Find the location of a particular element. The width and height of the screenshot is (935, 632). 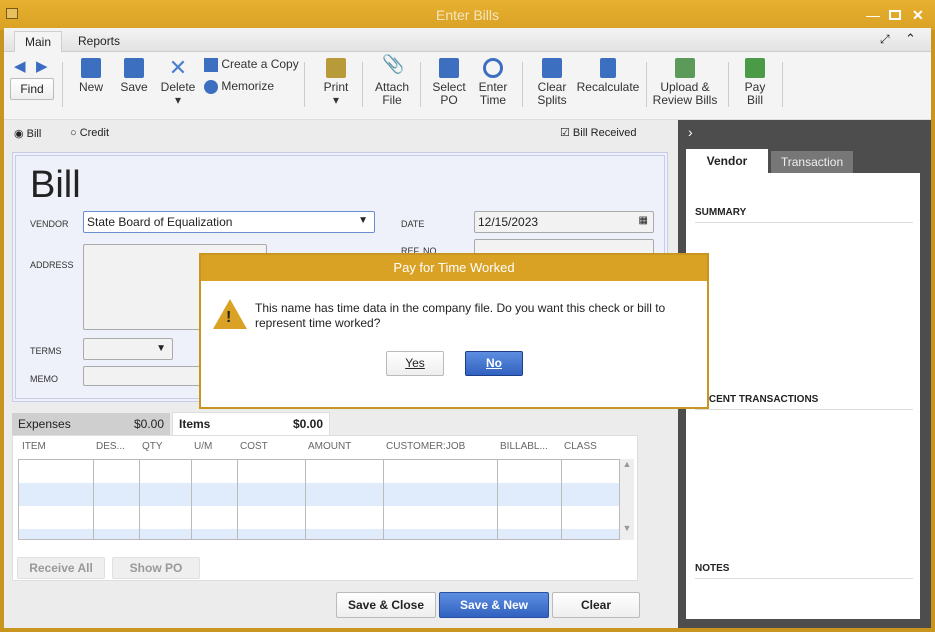

find-button: Find is located at coordinates (32, 89).